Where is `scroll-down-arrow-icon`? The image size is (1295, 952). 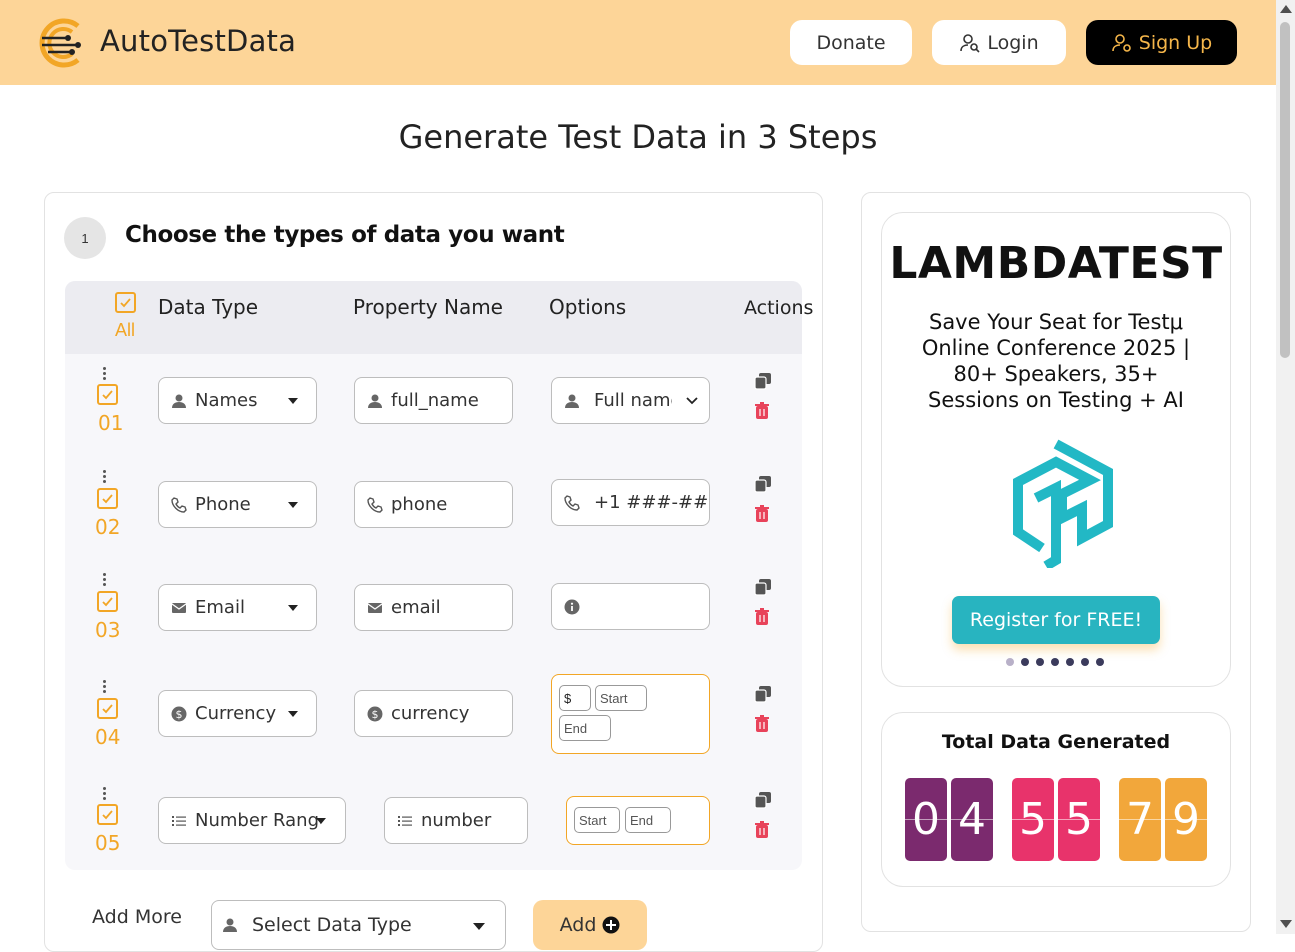
scroll-down-arrow-icon is located at coordinates (1286, 924).